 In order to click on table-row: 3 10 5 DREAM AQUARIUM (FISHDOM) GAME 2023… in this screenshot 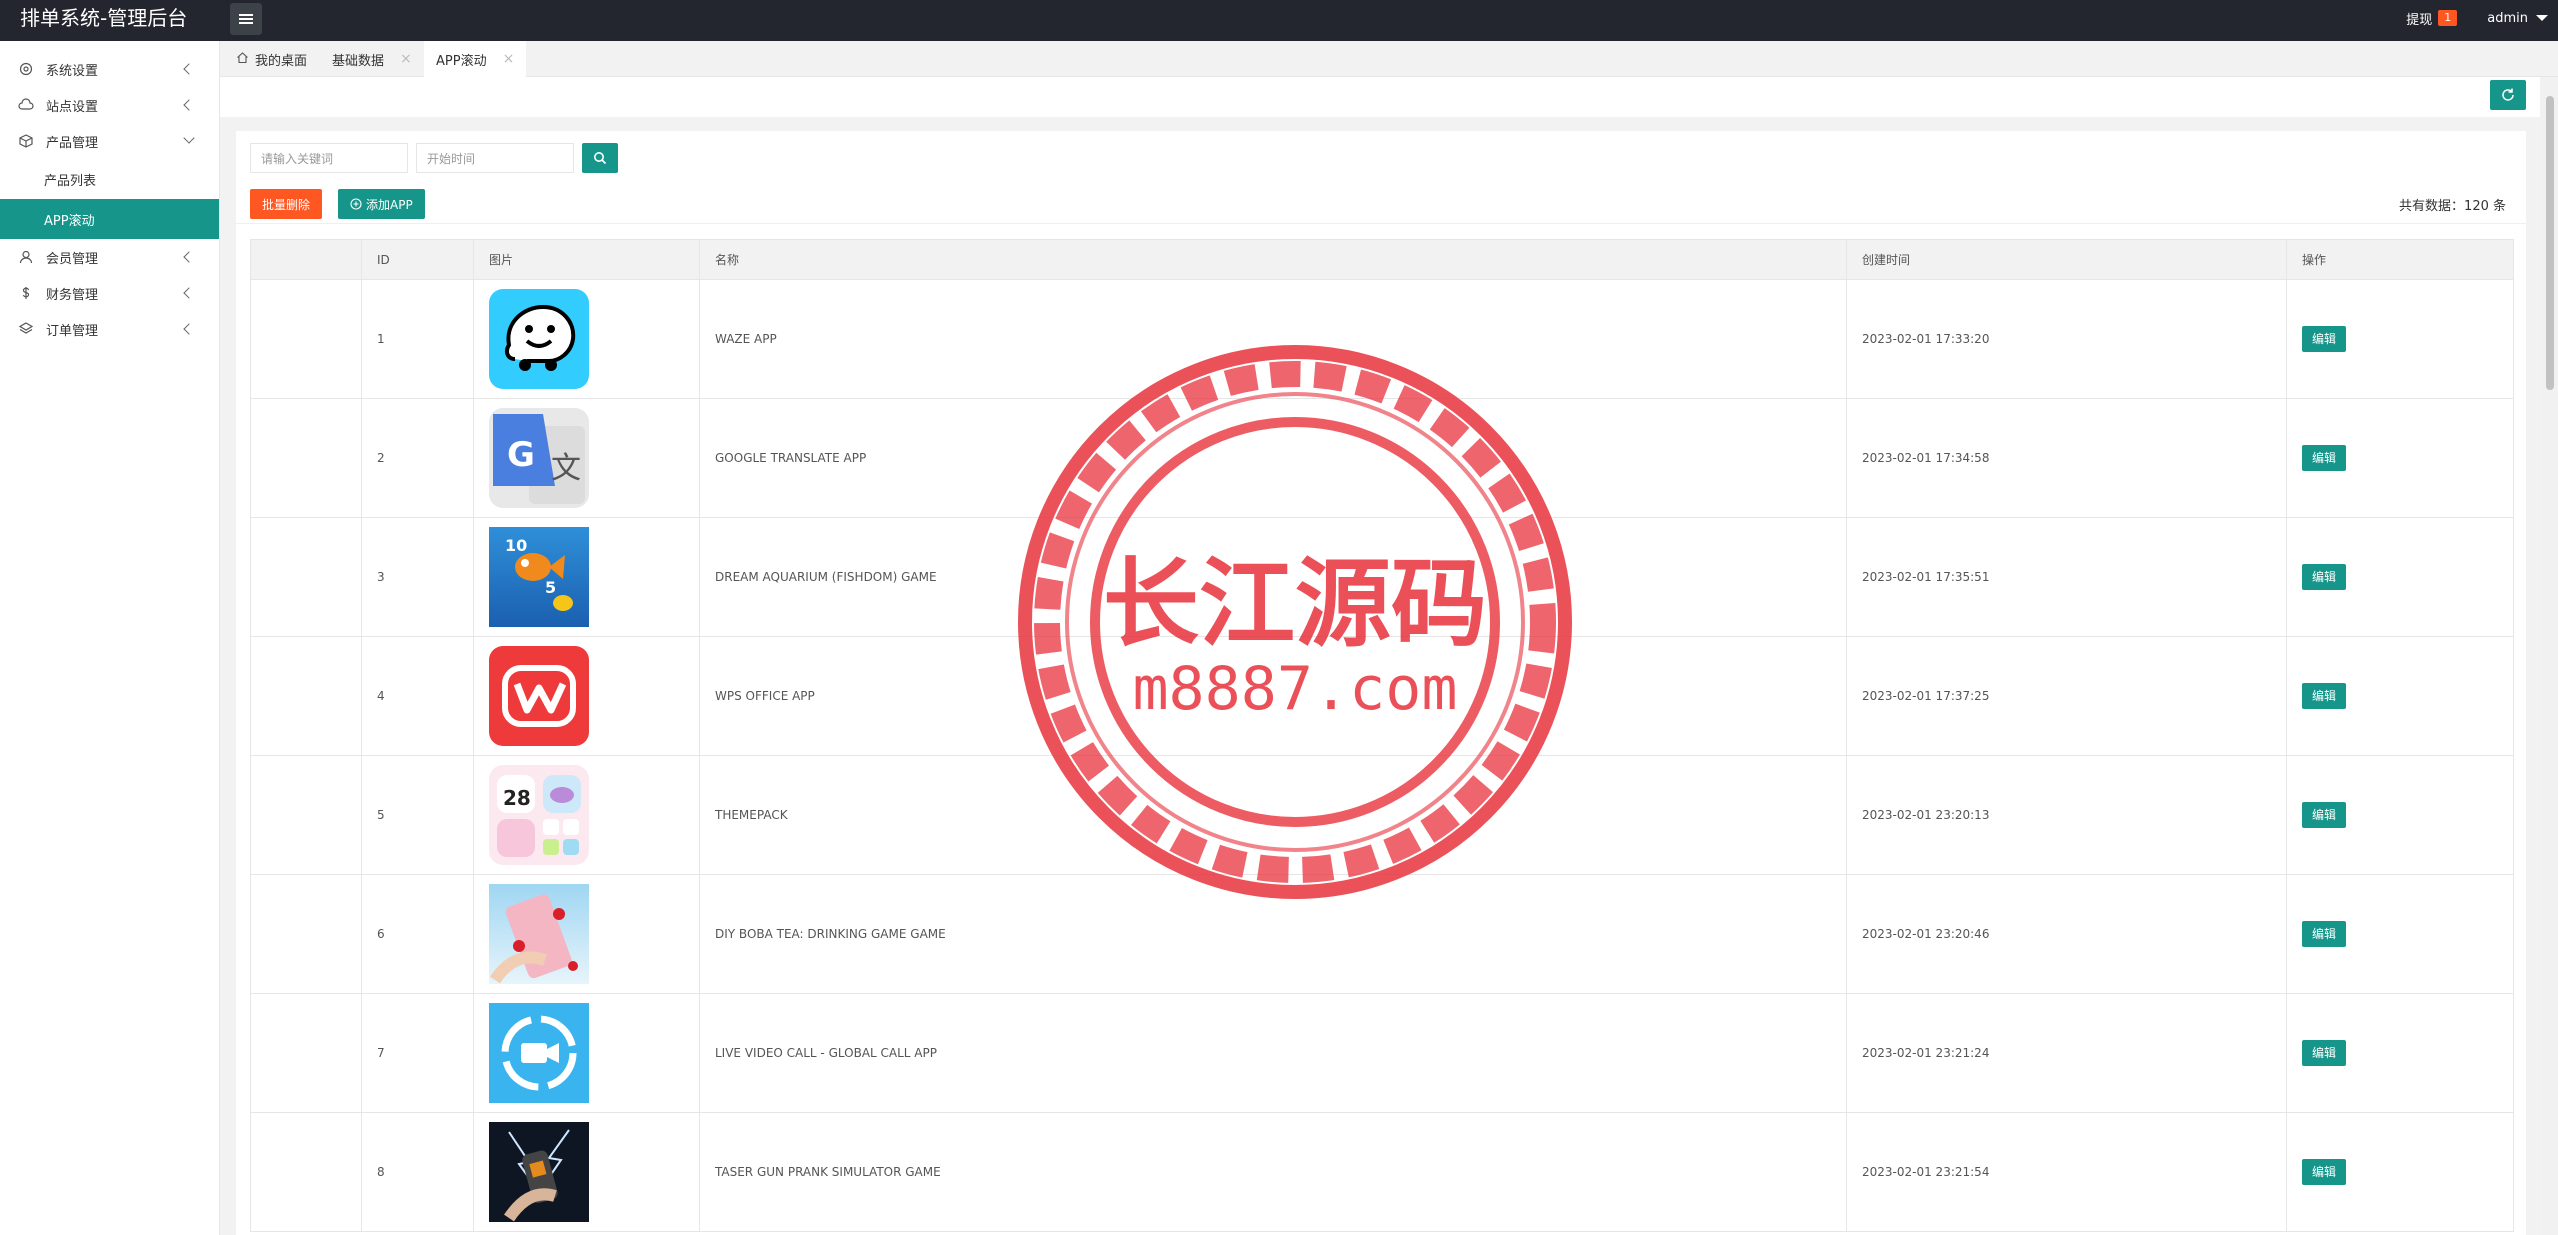, I will do `click(1382, 577)`.